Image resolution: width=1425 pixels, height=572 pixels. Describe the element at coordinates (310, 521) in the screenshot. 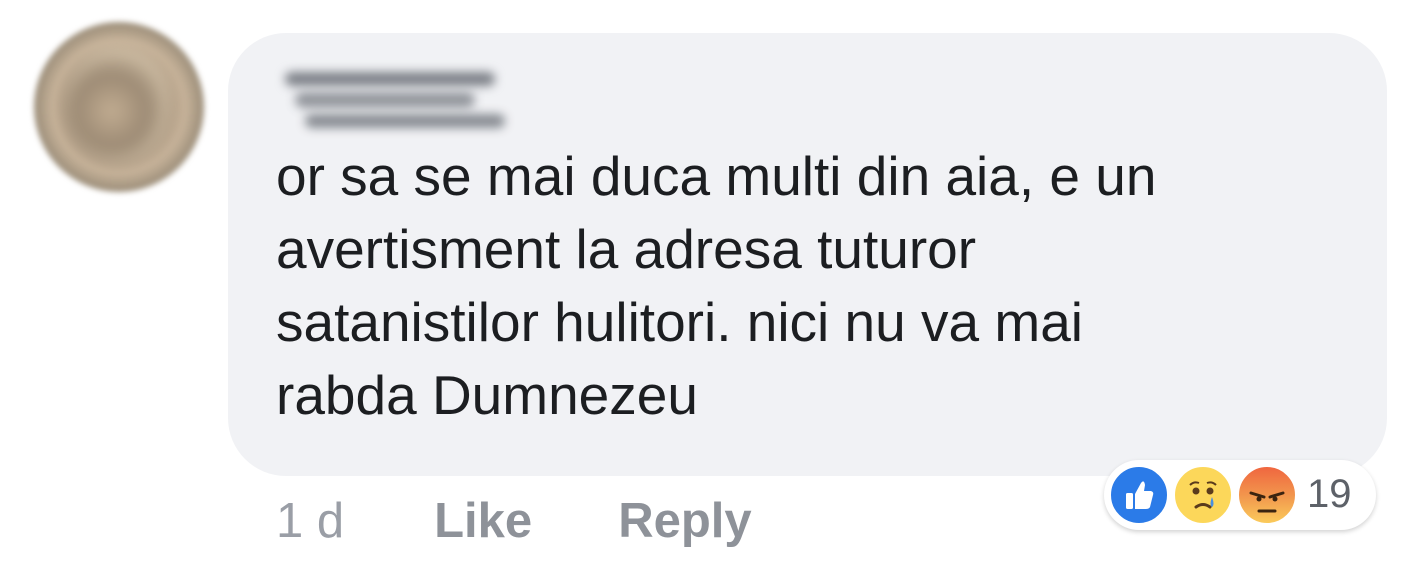

I see `comment-timestamp: 1 d` at that location.